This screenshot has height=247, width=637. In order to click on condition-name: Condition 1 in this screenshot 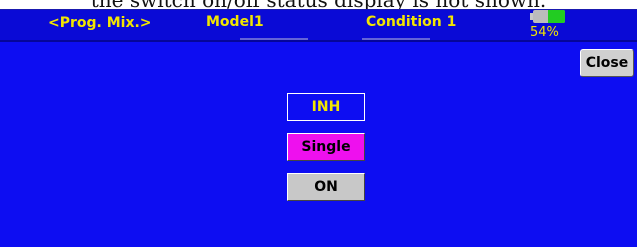, I will do `click(411, 22)`.